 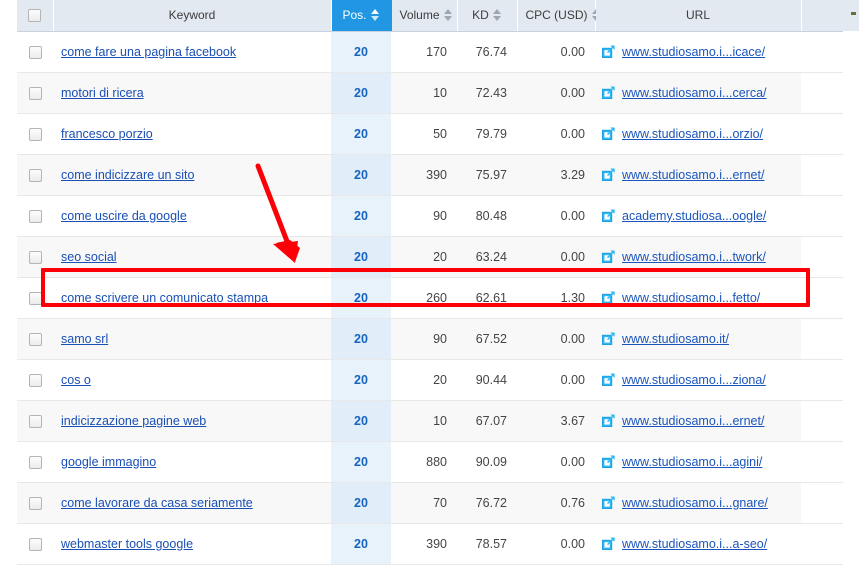 What do you see at coordinates (84, 339) in the screenshot?
I see `keyword-link: samo srl` at bounding box center [84, 339].